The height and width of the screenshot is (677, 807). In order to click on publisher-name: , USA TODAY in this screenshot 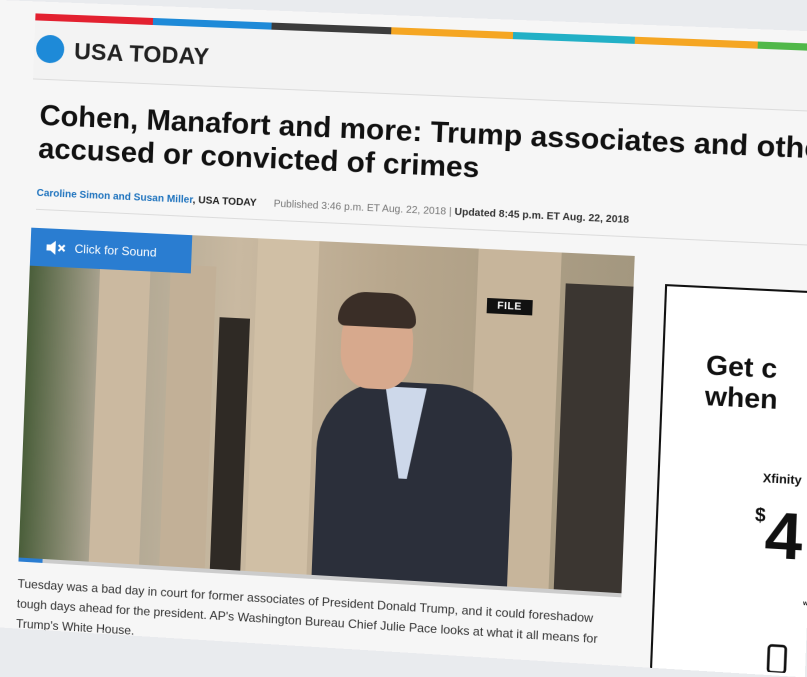, I will do `click(224, 201)`.